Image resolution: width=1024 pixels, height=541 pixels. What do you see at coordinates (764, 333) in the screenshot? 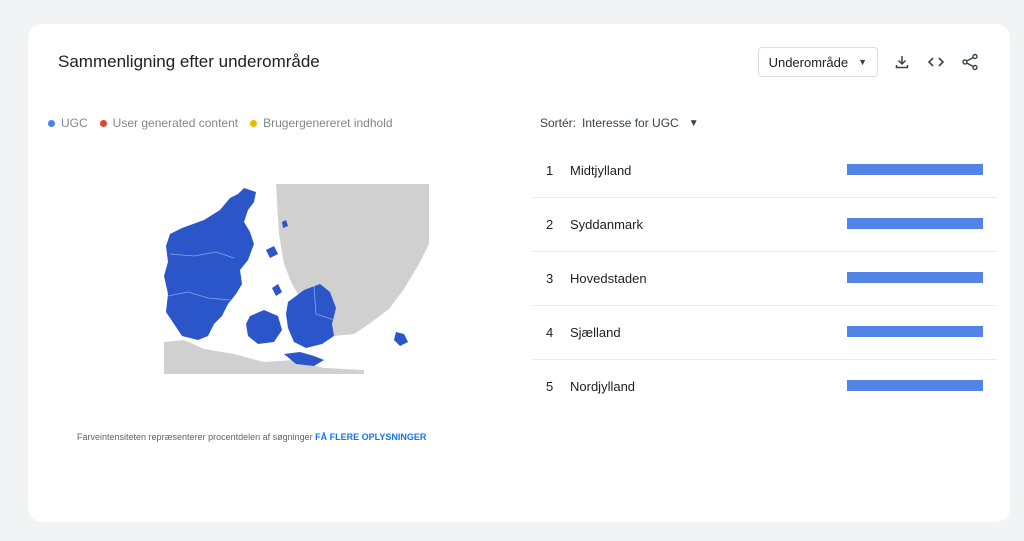
I see `list-item: 4 Sjælland` at bounding box center [764, 333].